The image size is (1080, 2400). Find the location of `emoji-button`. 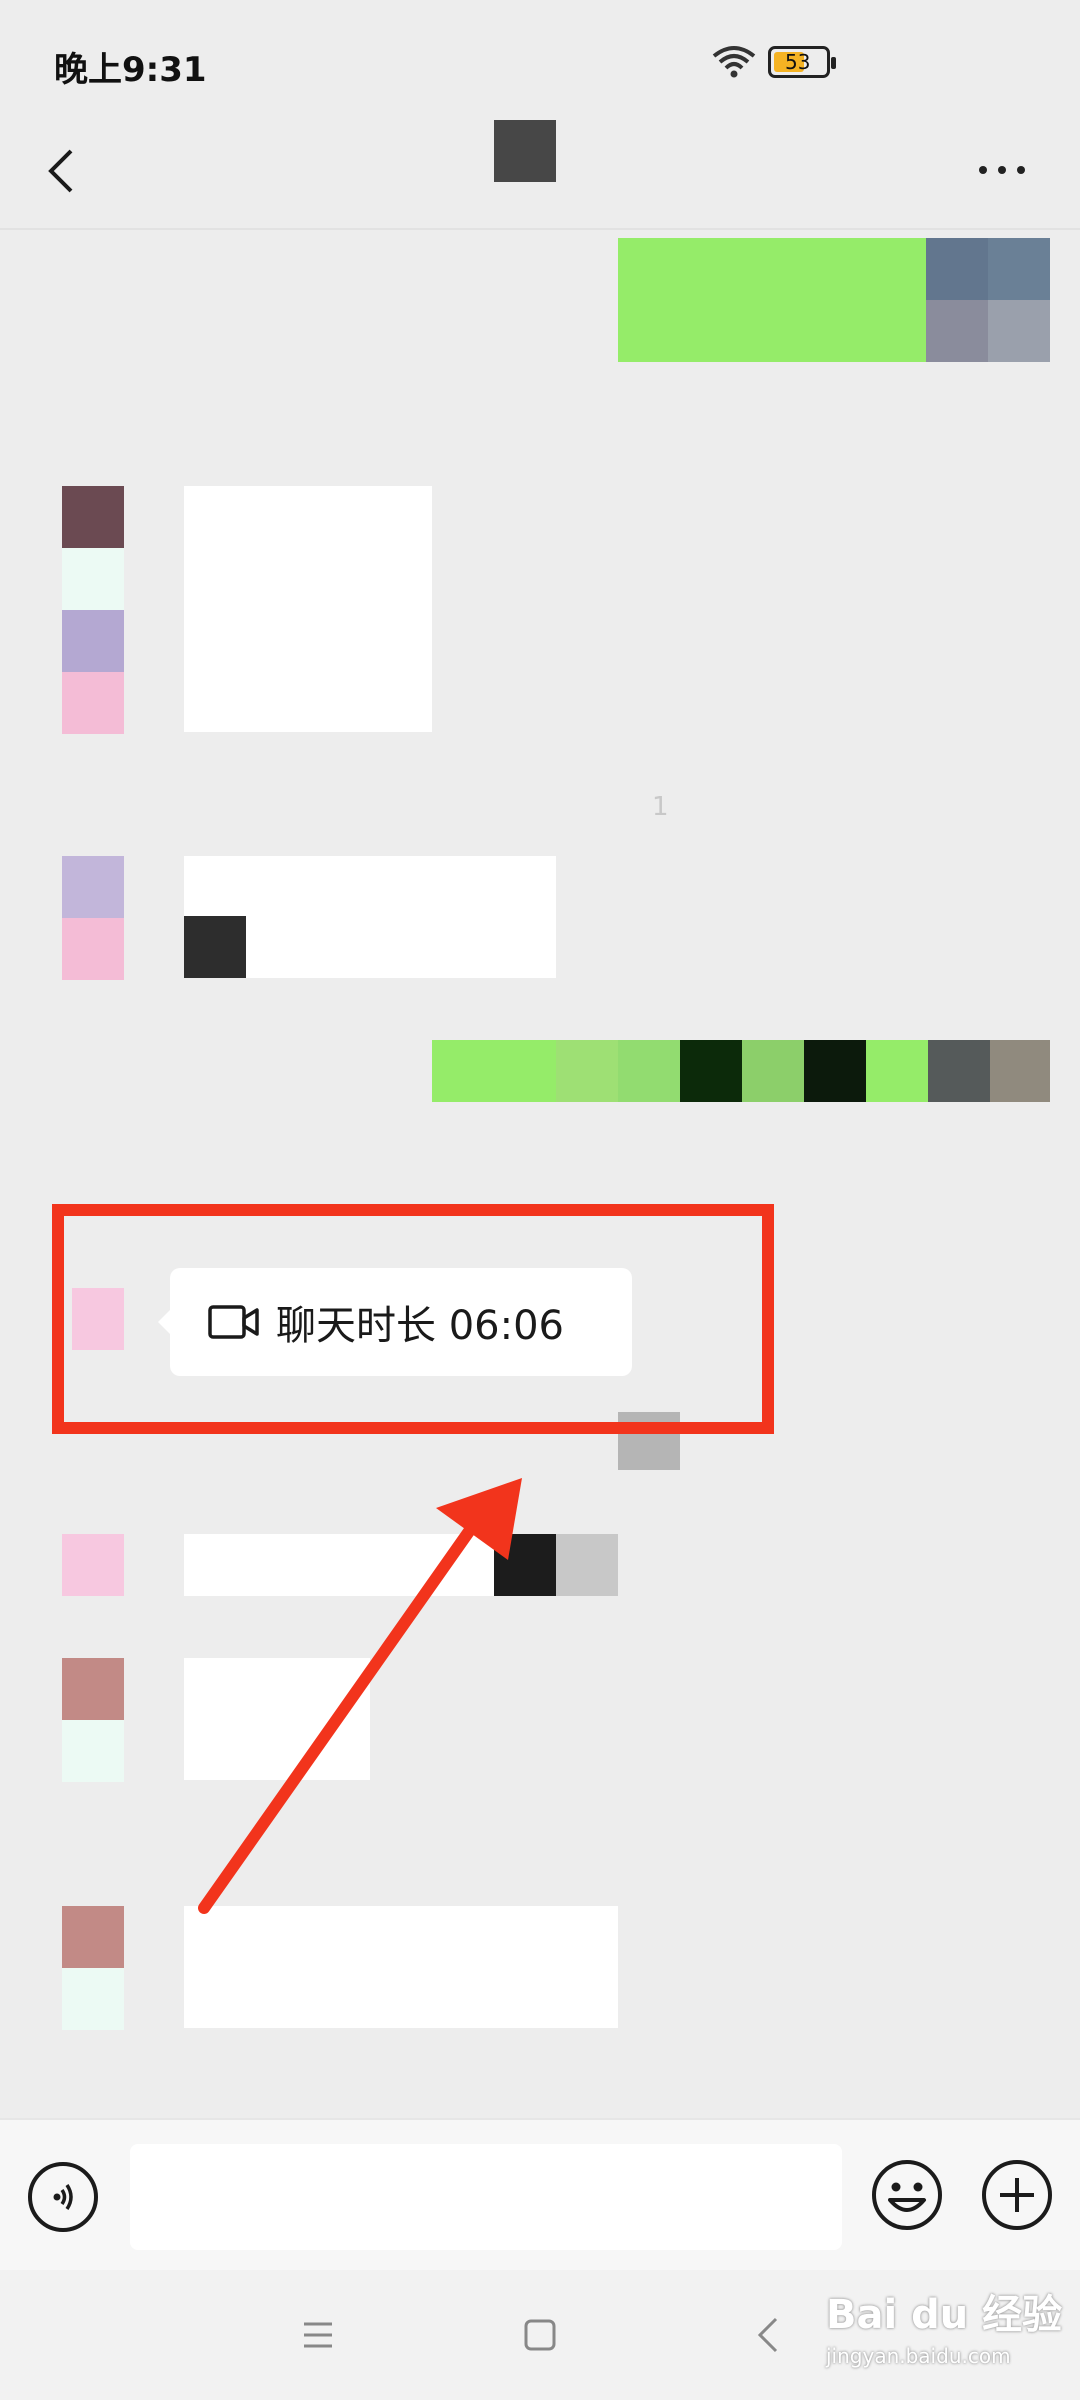

emoji-button is located at coordinates (907, 2195).